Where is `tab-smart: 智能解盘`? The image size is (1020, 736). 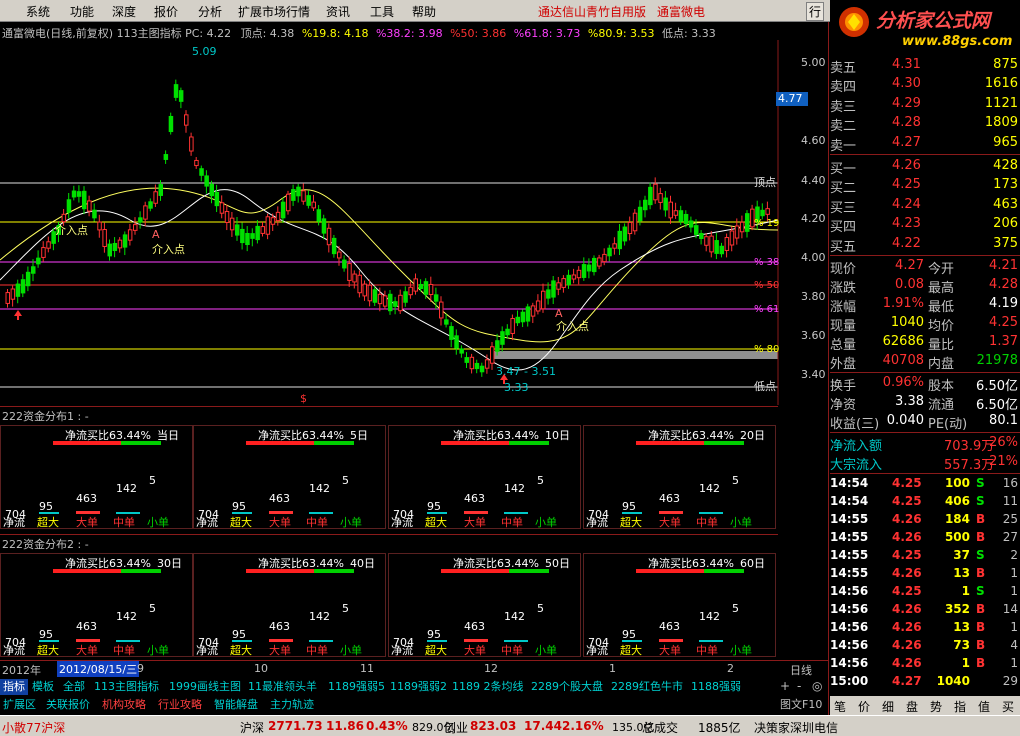
tab-smart: 智能解盘 is located at coordinates (236, 705).